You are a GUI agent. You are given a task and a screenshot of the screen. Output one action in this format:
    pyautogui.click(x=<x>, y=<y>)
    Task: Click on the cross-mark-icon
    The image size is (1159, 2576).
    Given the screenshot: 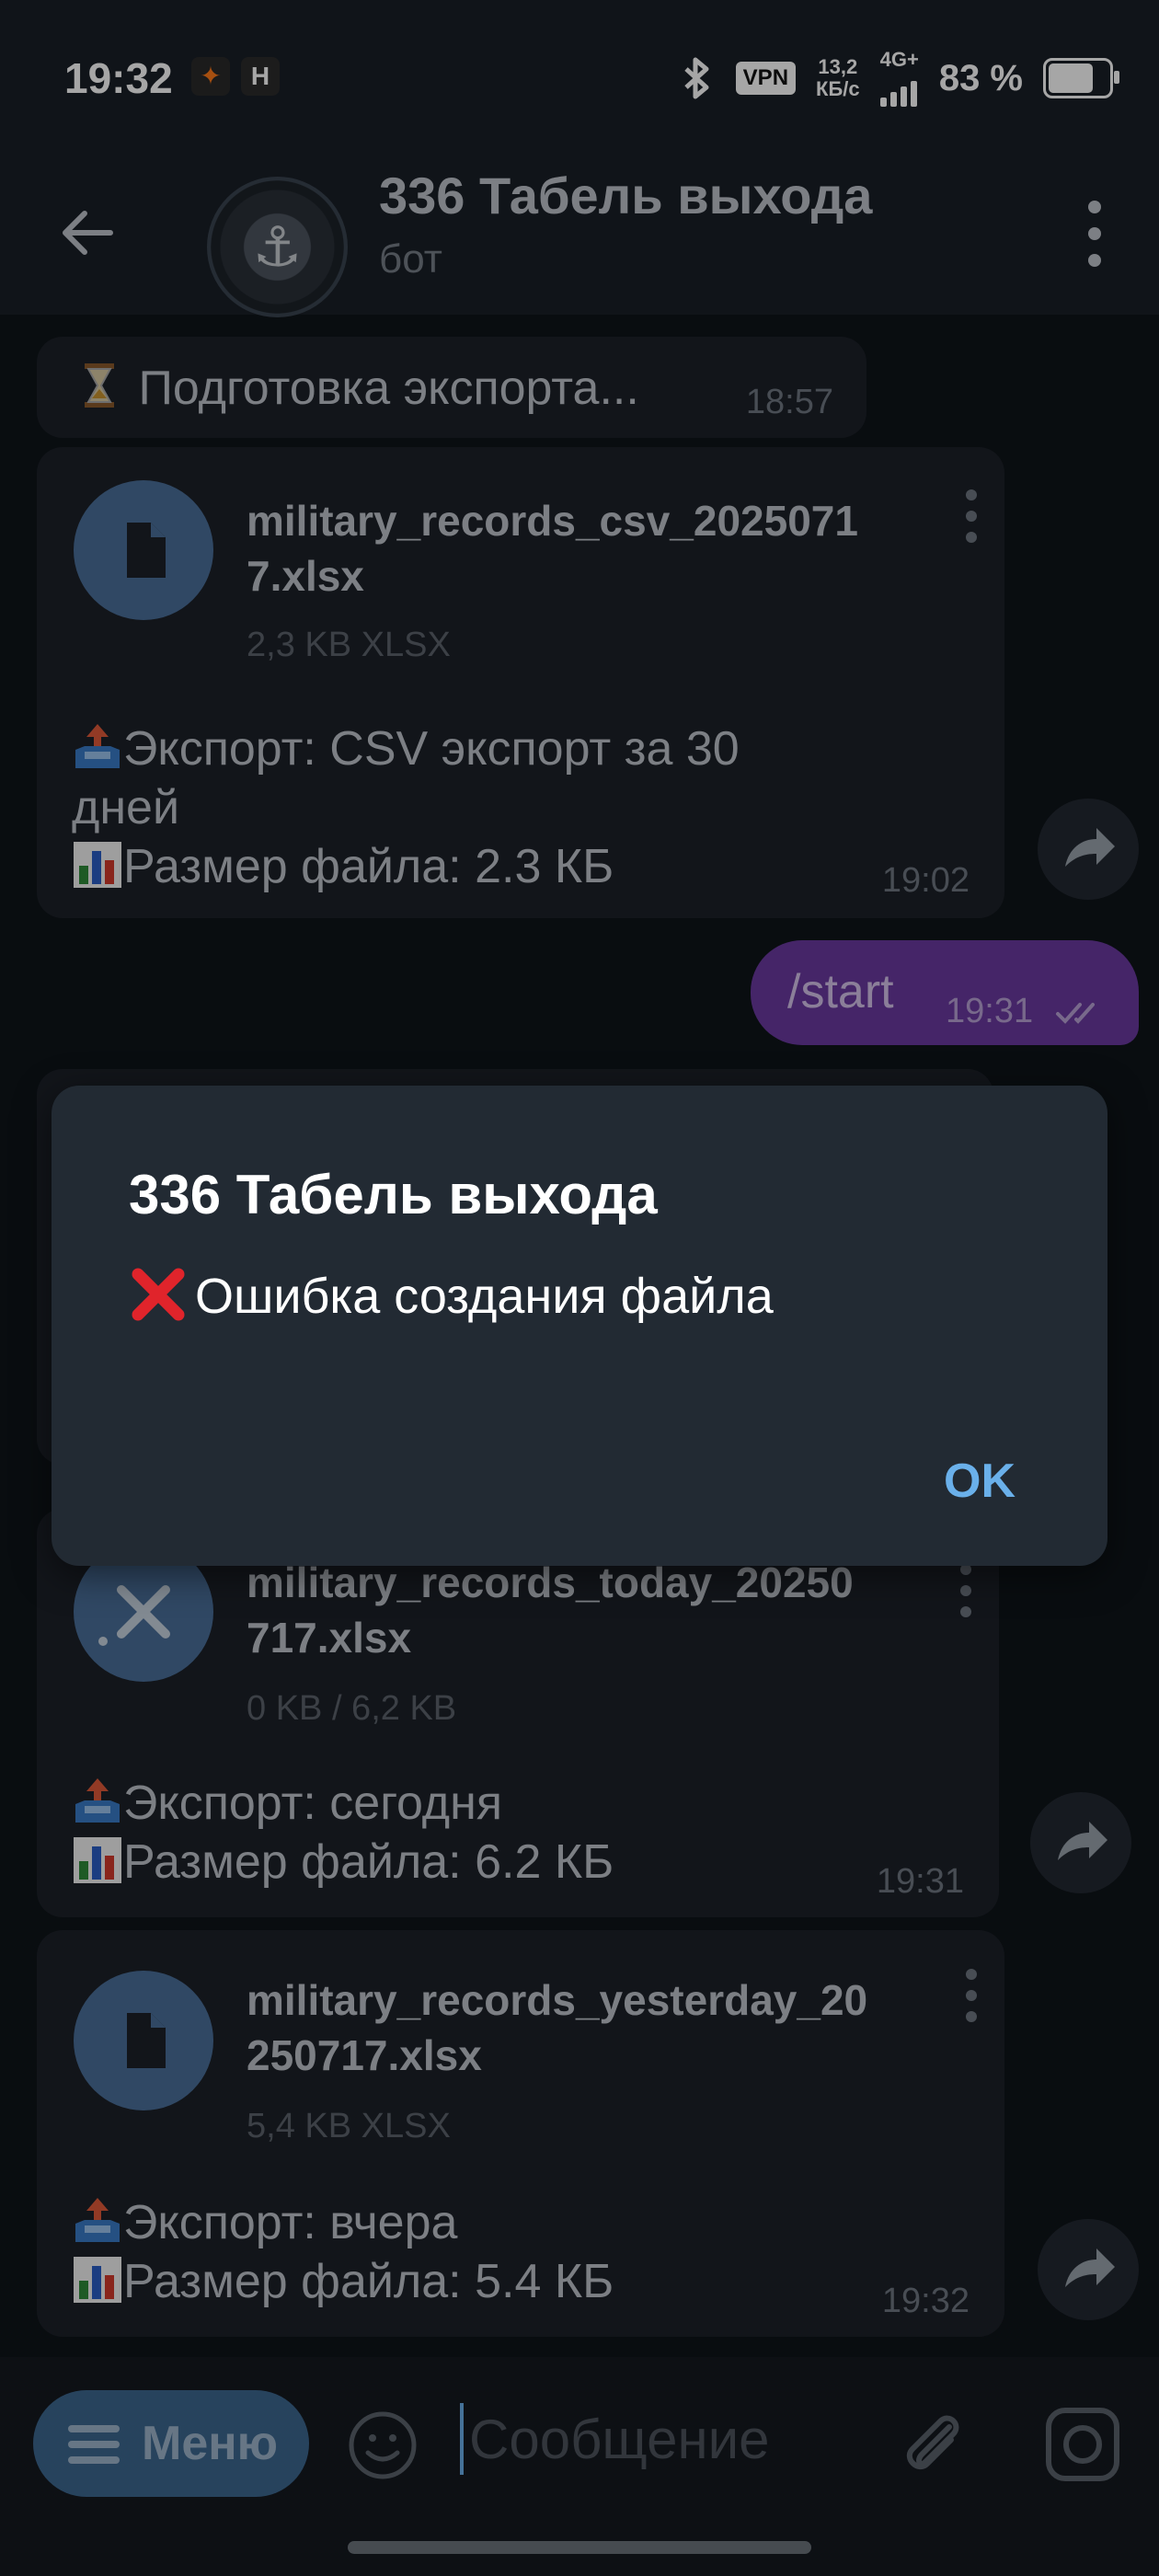 What is the action you would take?
    pyautogui.click(x=158, y=1294)
    